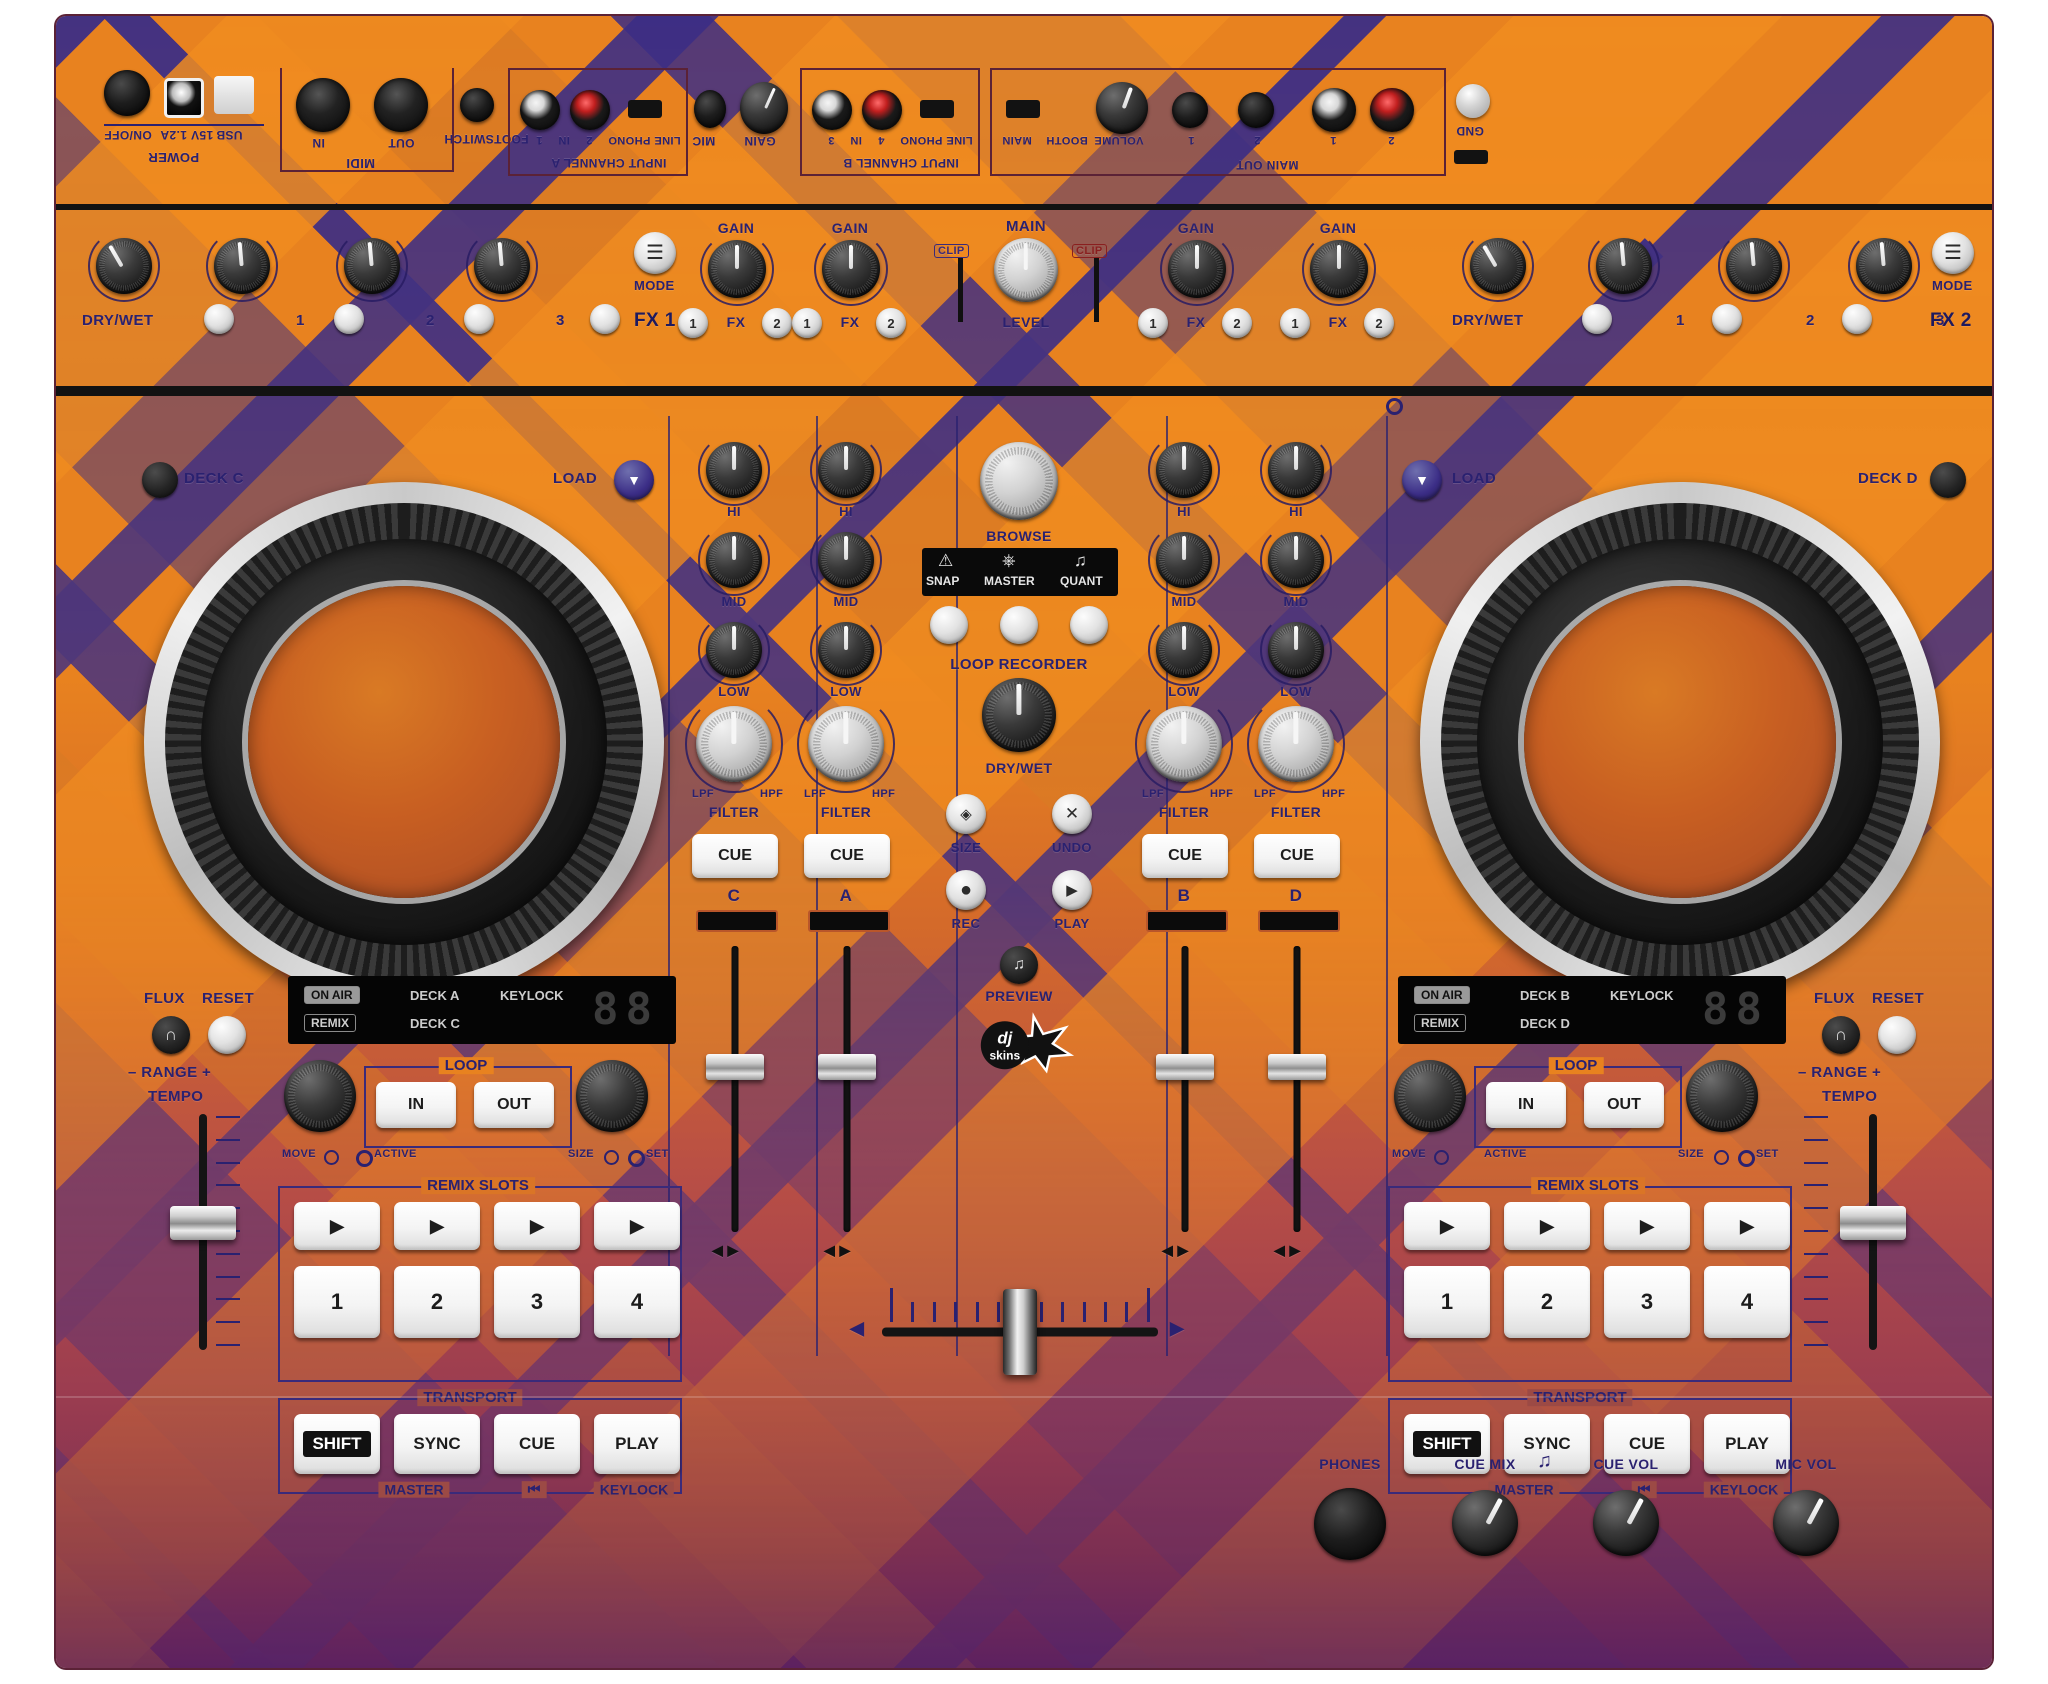 This screenshot has height=1684, width=2048. Describe the element at coordinates (1184, 470) in the screenshot. I see `eq-hi-knob-b` at that location.